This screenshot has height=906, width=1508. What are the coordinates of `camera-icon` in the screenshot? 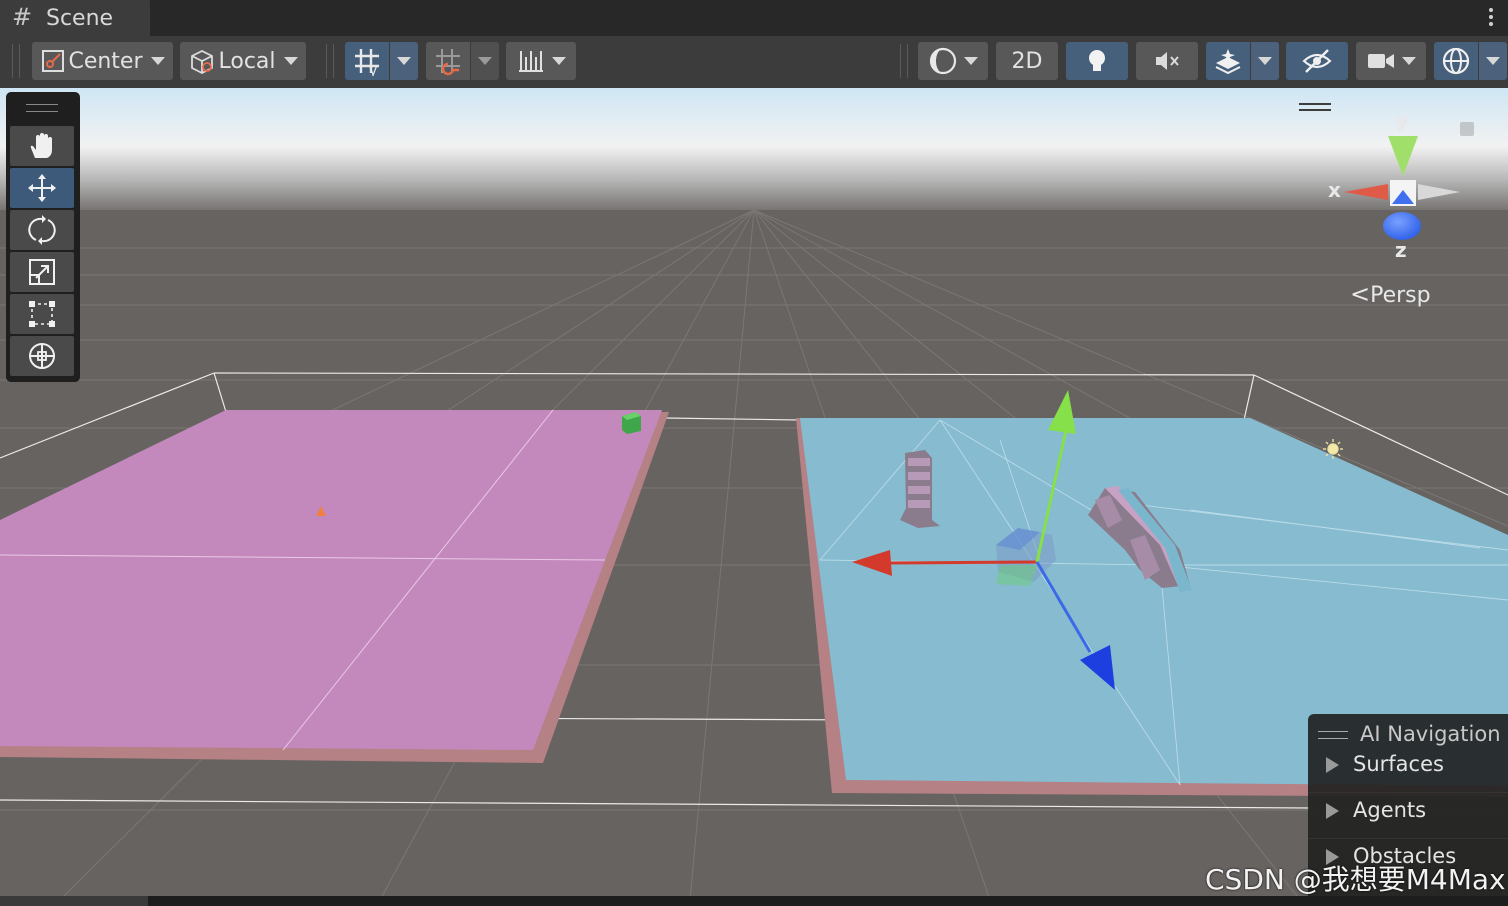 It's located at (1381, 61).